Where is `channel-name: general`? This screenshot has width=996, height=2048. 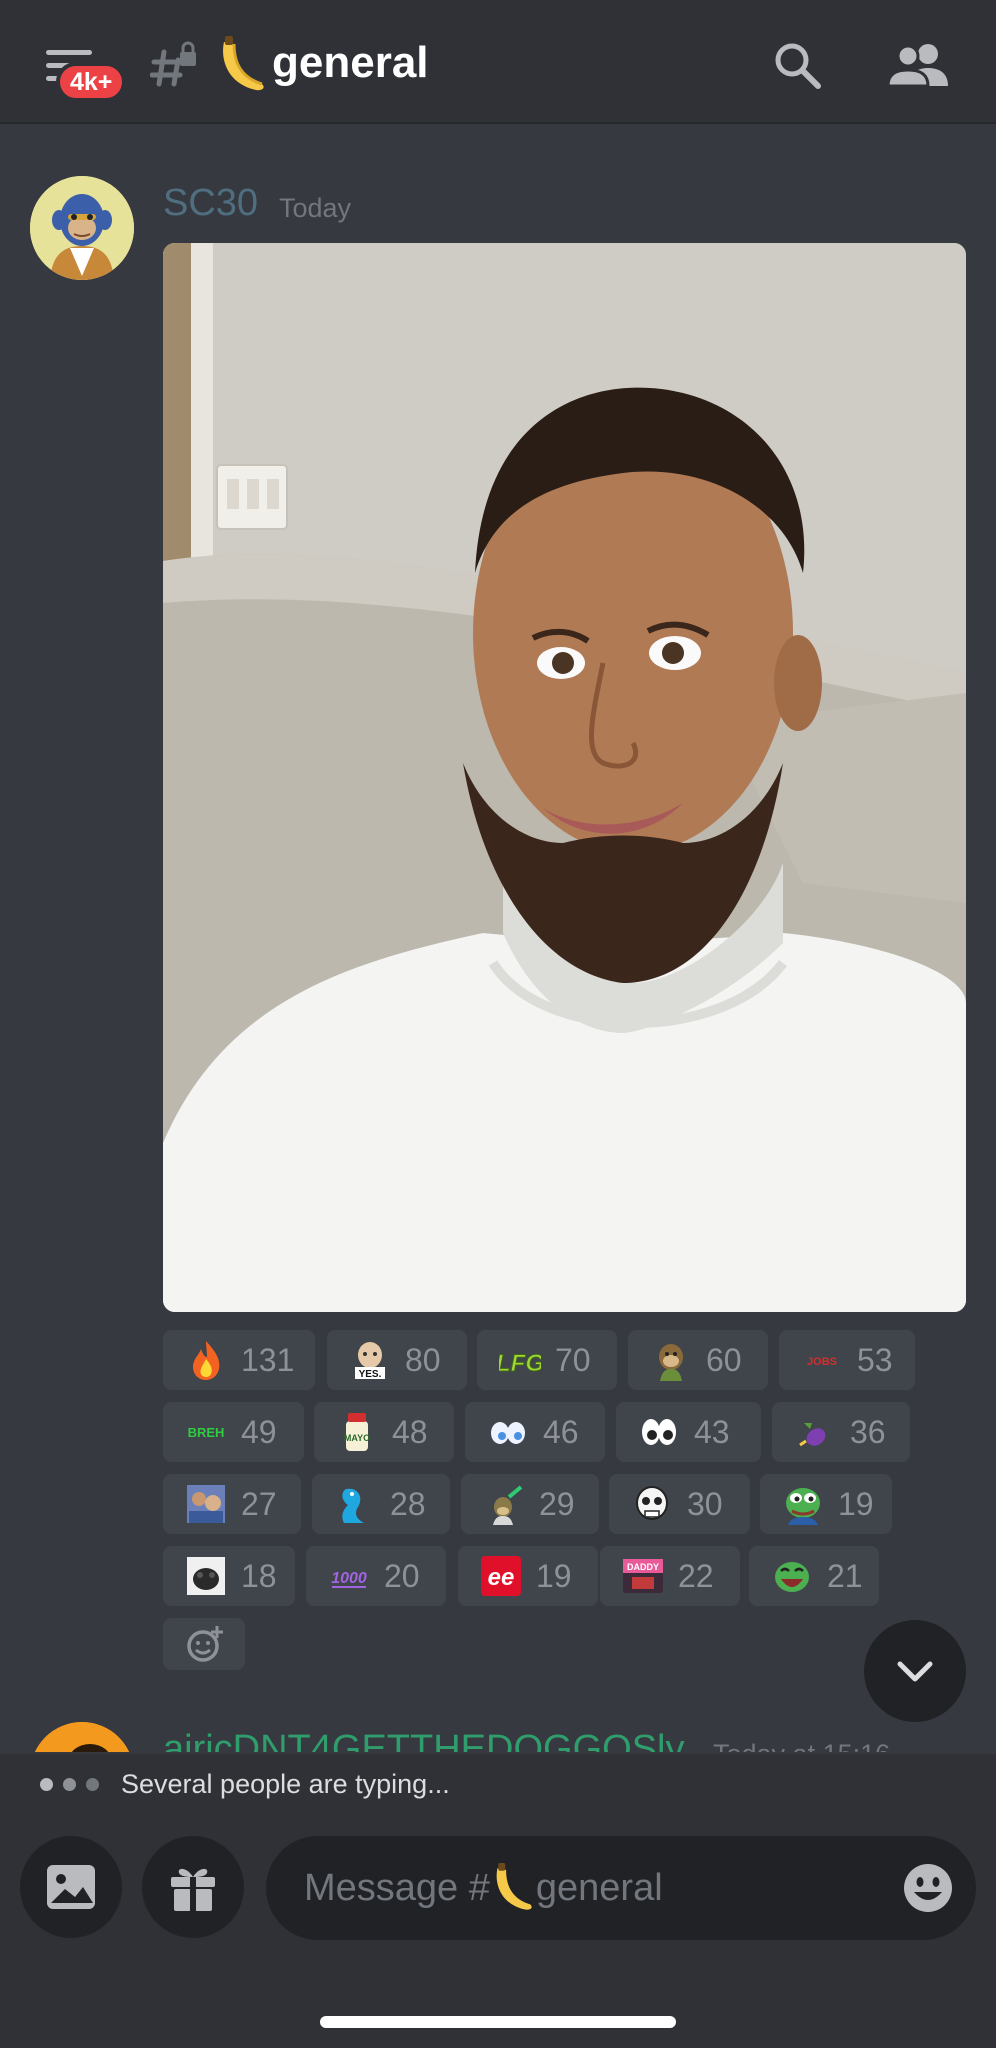
channel-name: general is located at coordinates (350, 62).